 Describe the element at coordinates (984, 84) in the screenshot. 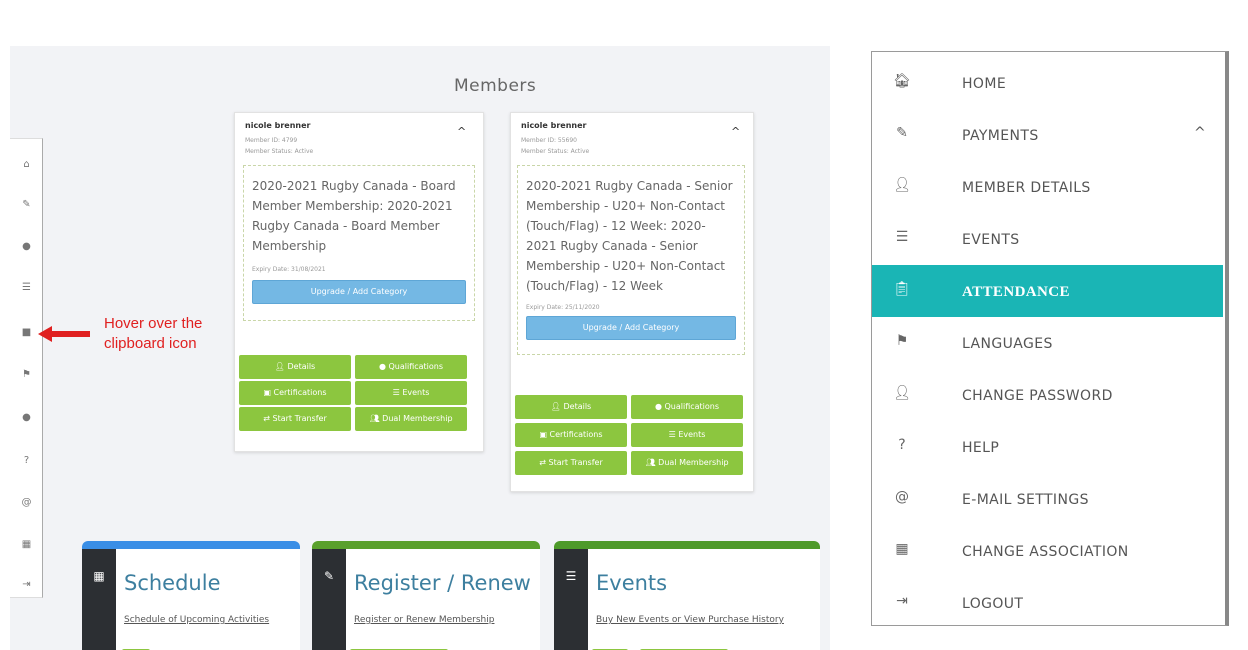

I see `nav-item-label: HOME` at that location.